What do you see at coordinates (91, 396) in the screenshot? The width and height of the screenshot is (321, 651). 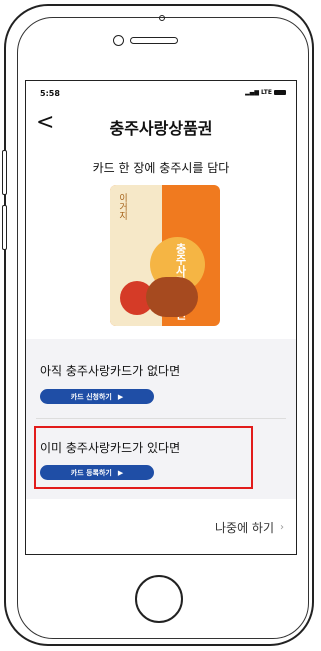 I see `apply-card-button-label: 카드 신청하기` at bounding box center [91, 396].